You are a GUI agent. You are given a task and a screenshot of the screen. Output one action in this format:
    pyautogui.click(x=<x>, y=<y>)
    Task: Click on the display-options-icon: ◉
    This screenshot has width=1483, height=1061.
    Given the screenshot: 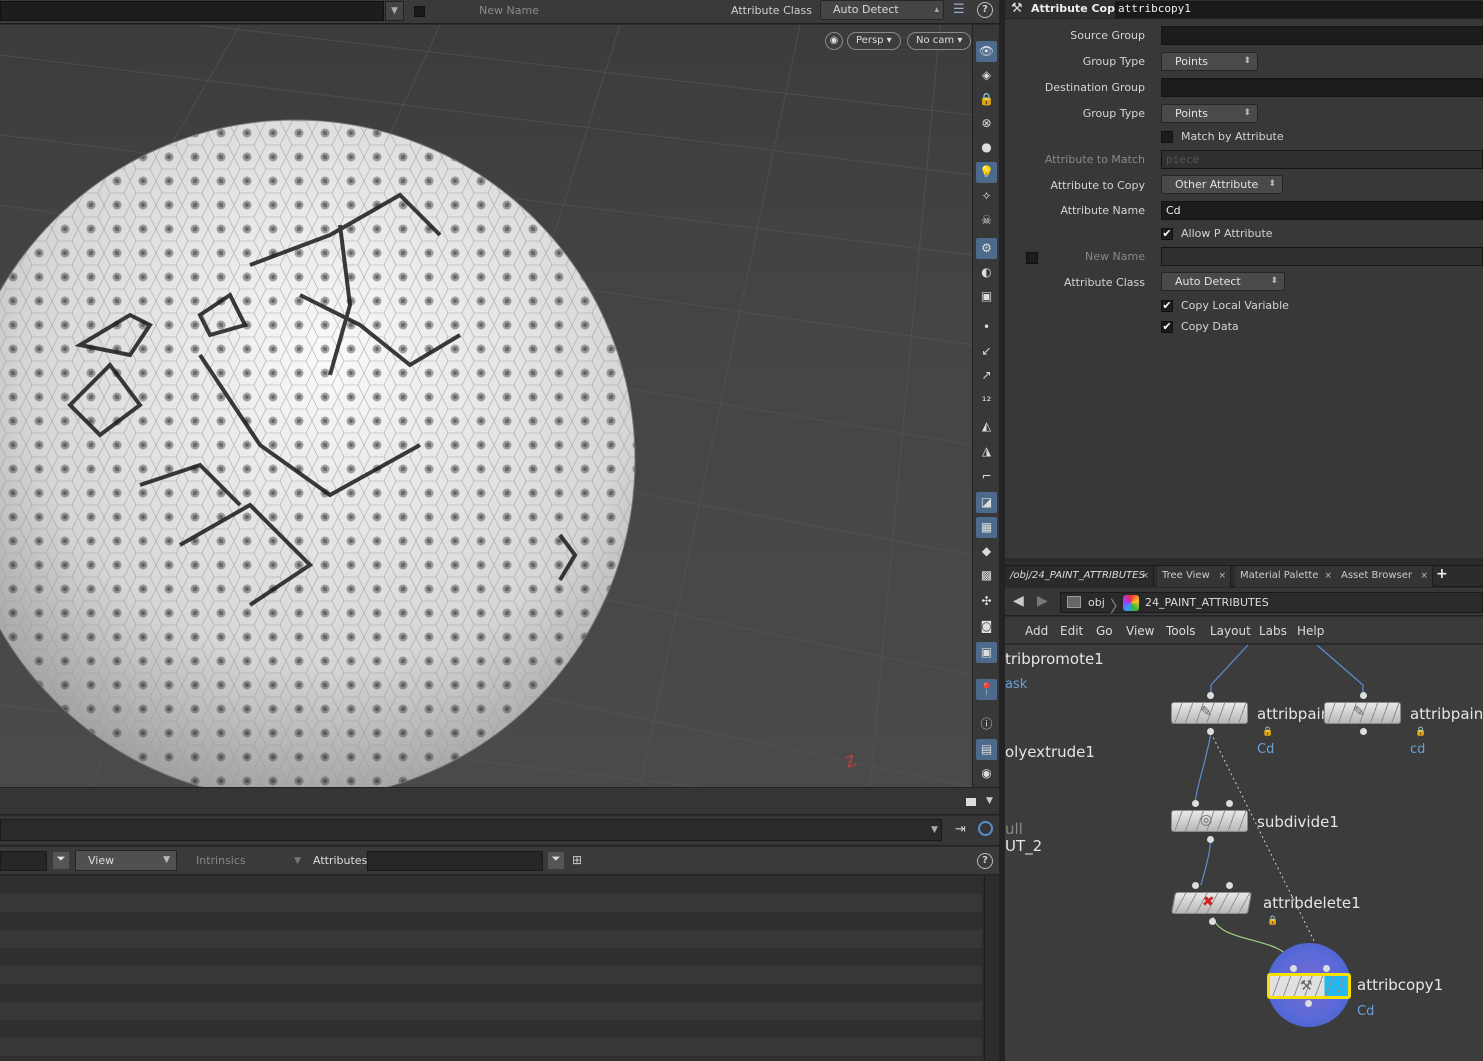 What is the action you would take?
    pyautogui.click(x=986, y=773)
    